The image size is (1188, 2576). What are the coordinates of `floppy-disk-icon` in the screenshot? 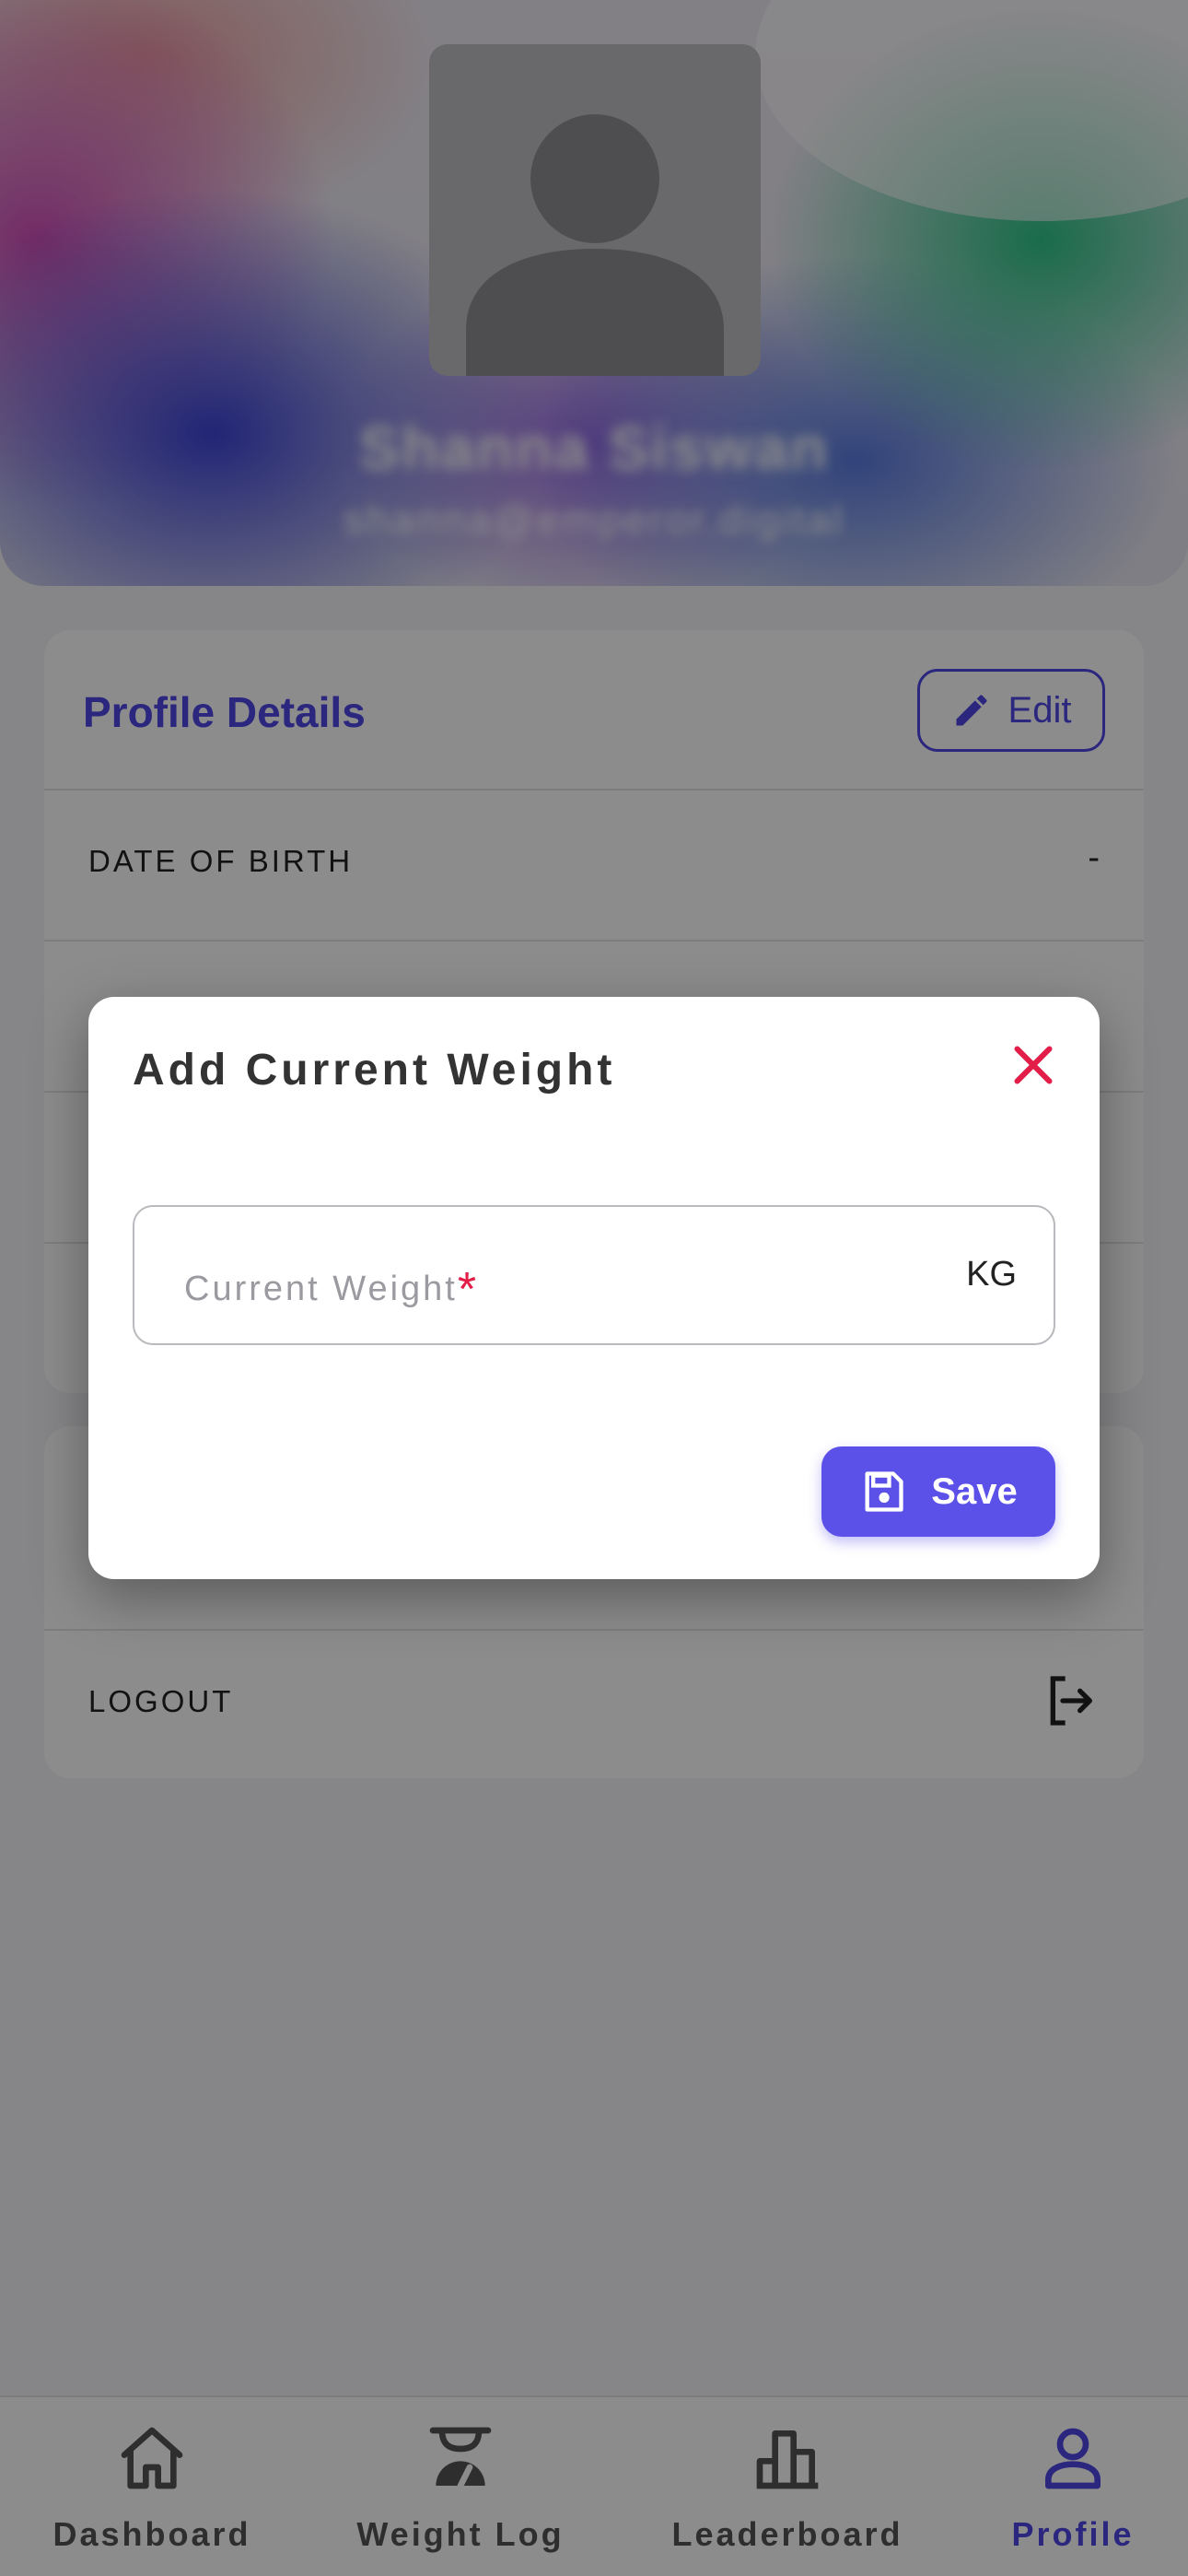 It's located at (884, 1491).